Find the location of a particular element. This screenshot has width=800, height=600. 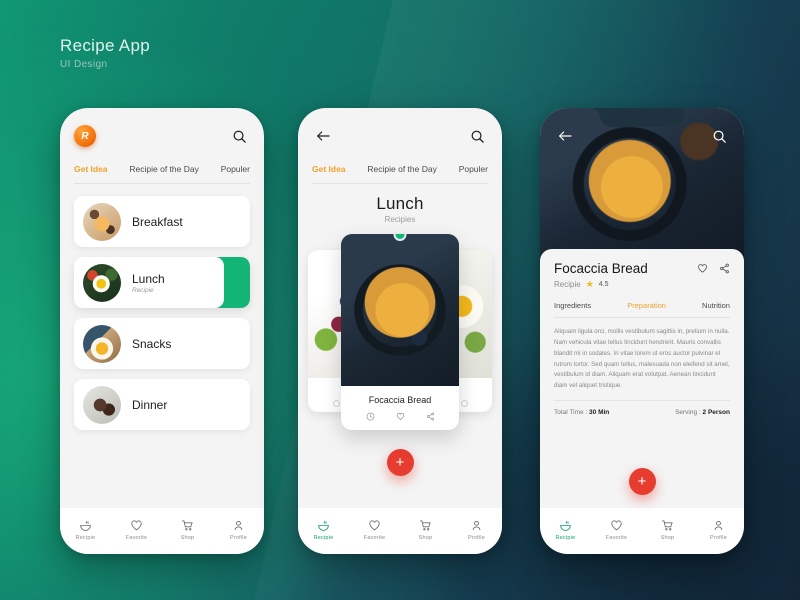

total-time-stat: Total Time : 30 Min is located at coordinates (581, 412).